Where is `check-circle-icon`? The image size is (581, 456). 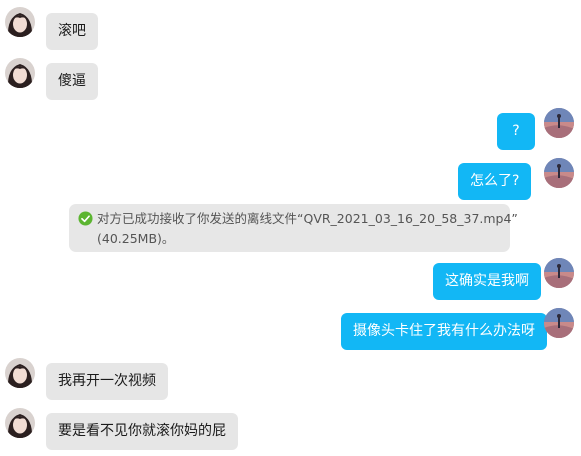 check-circle-icon is located at coordinates (85, 218).